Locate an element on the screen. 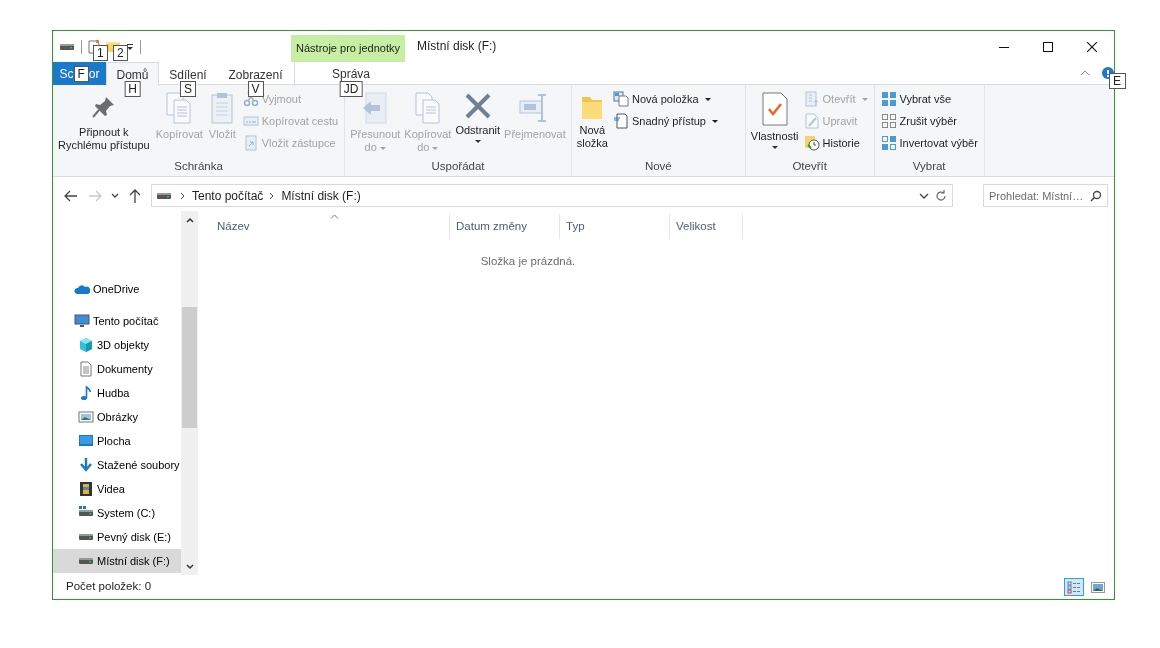 This screenshot has width=1160, height=648. open-icon is located at coordinates (811, 99).